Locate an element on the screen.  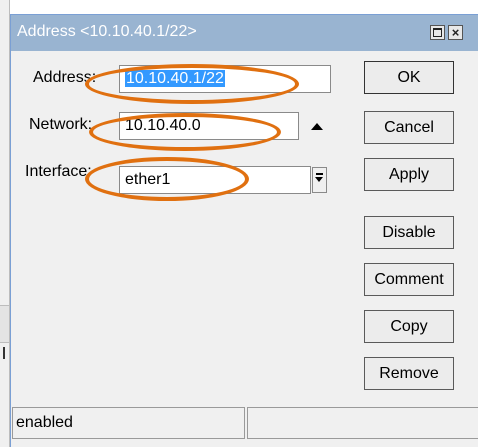
disable-button: Disable is located at coordinates (409, 232).